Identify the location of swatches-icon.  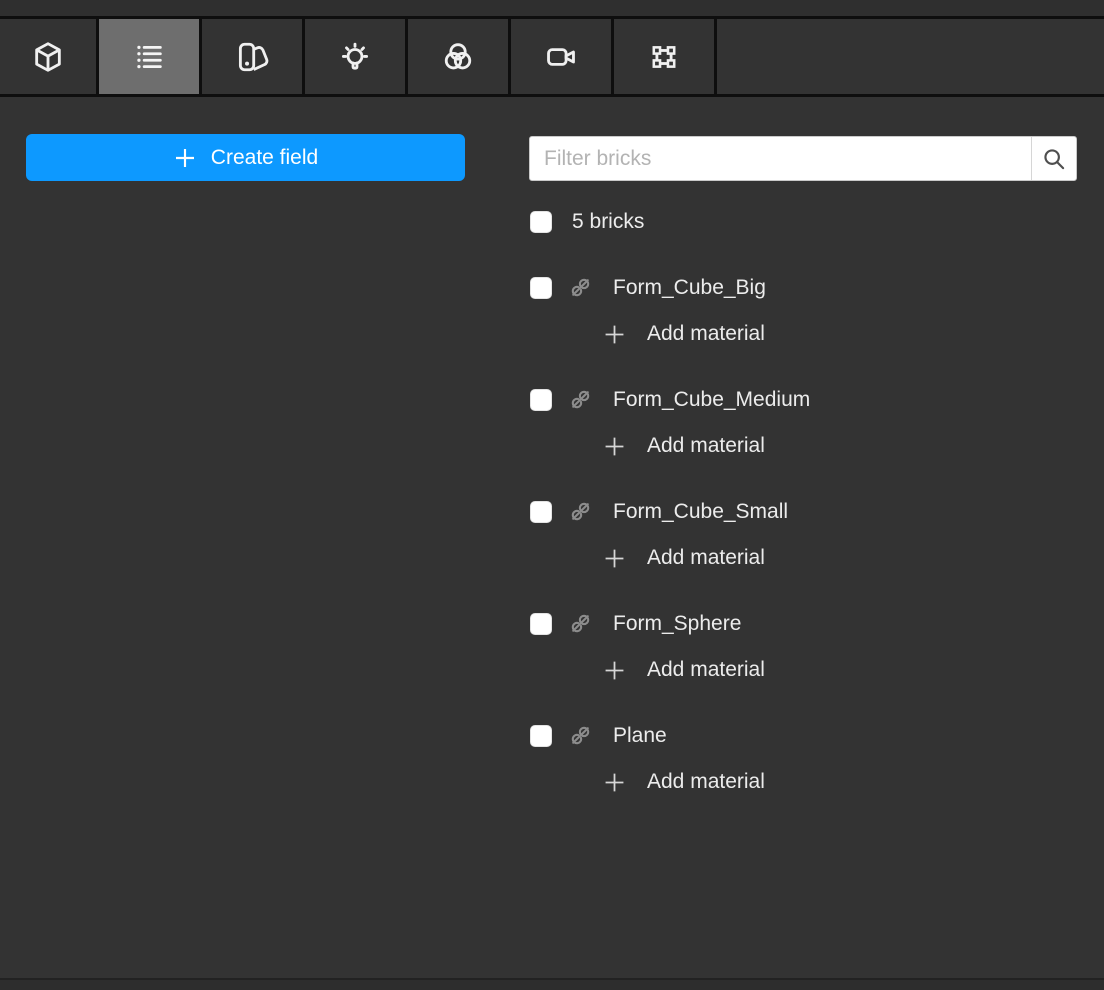
(252, 57).